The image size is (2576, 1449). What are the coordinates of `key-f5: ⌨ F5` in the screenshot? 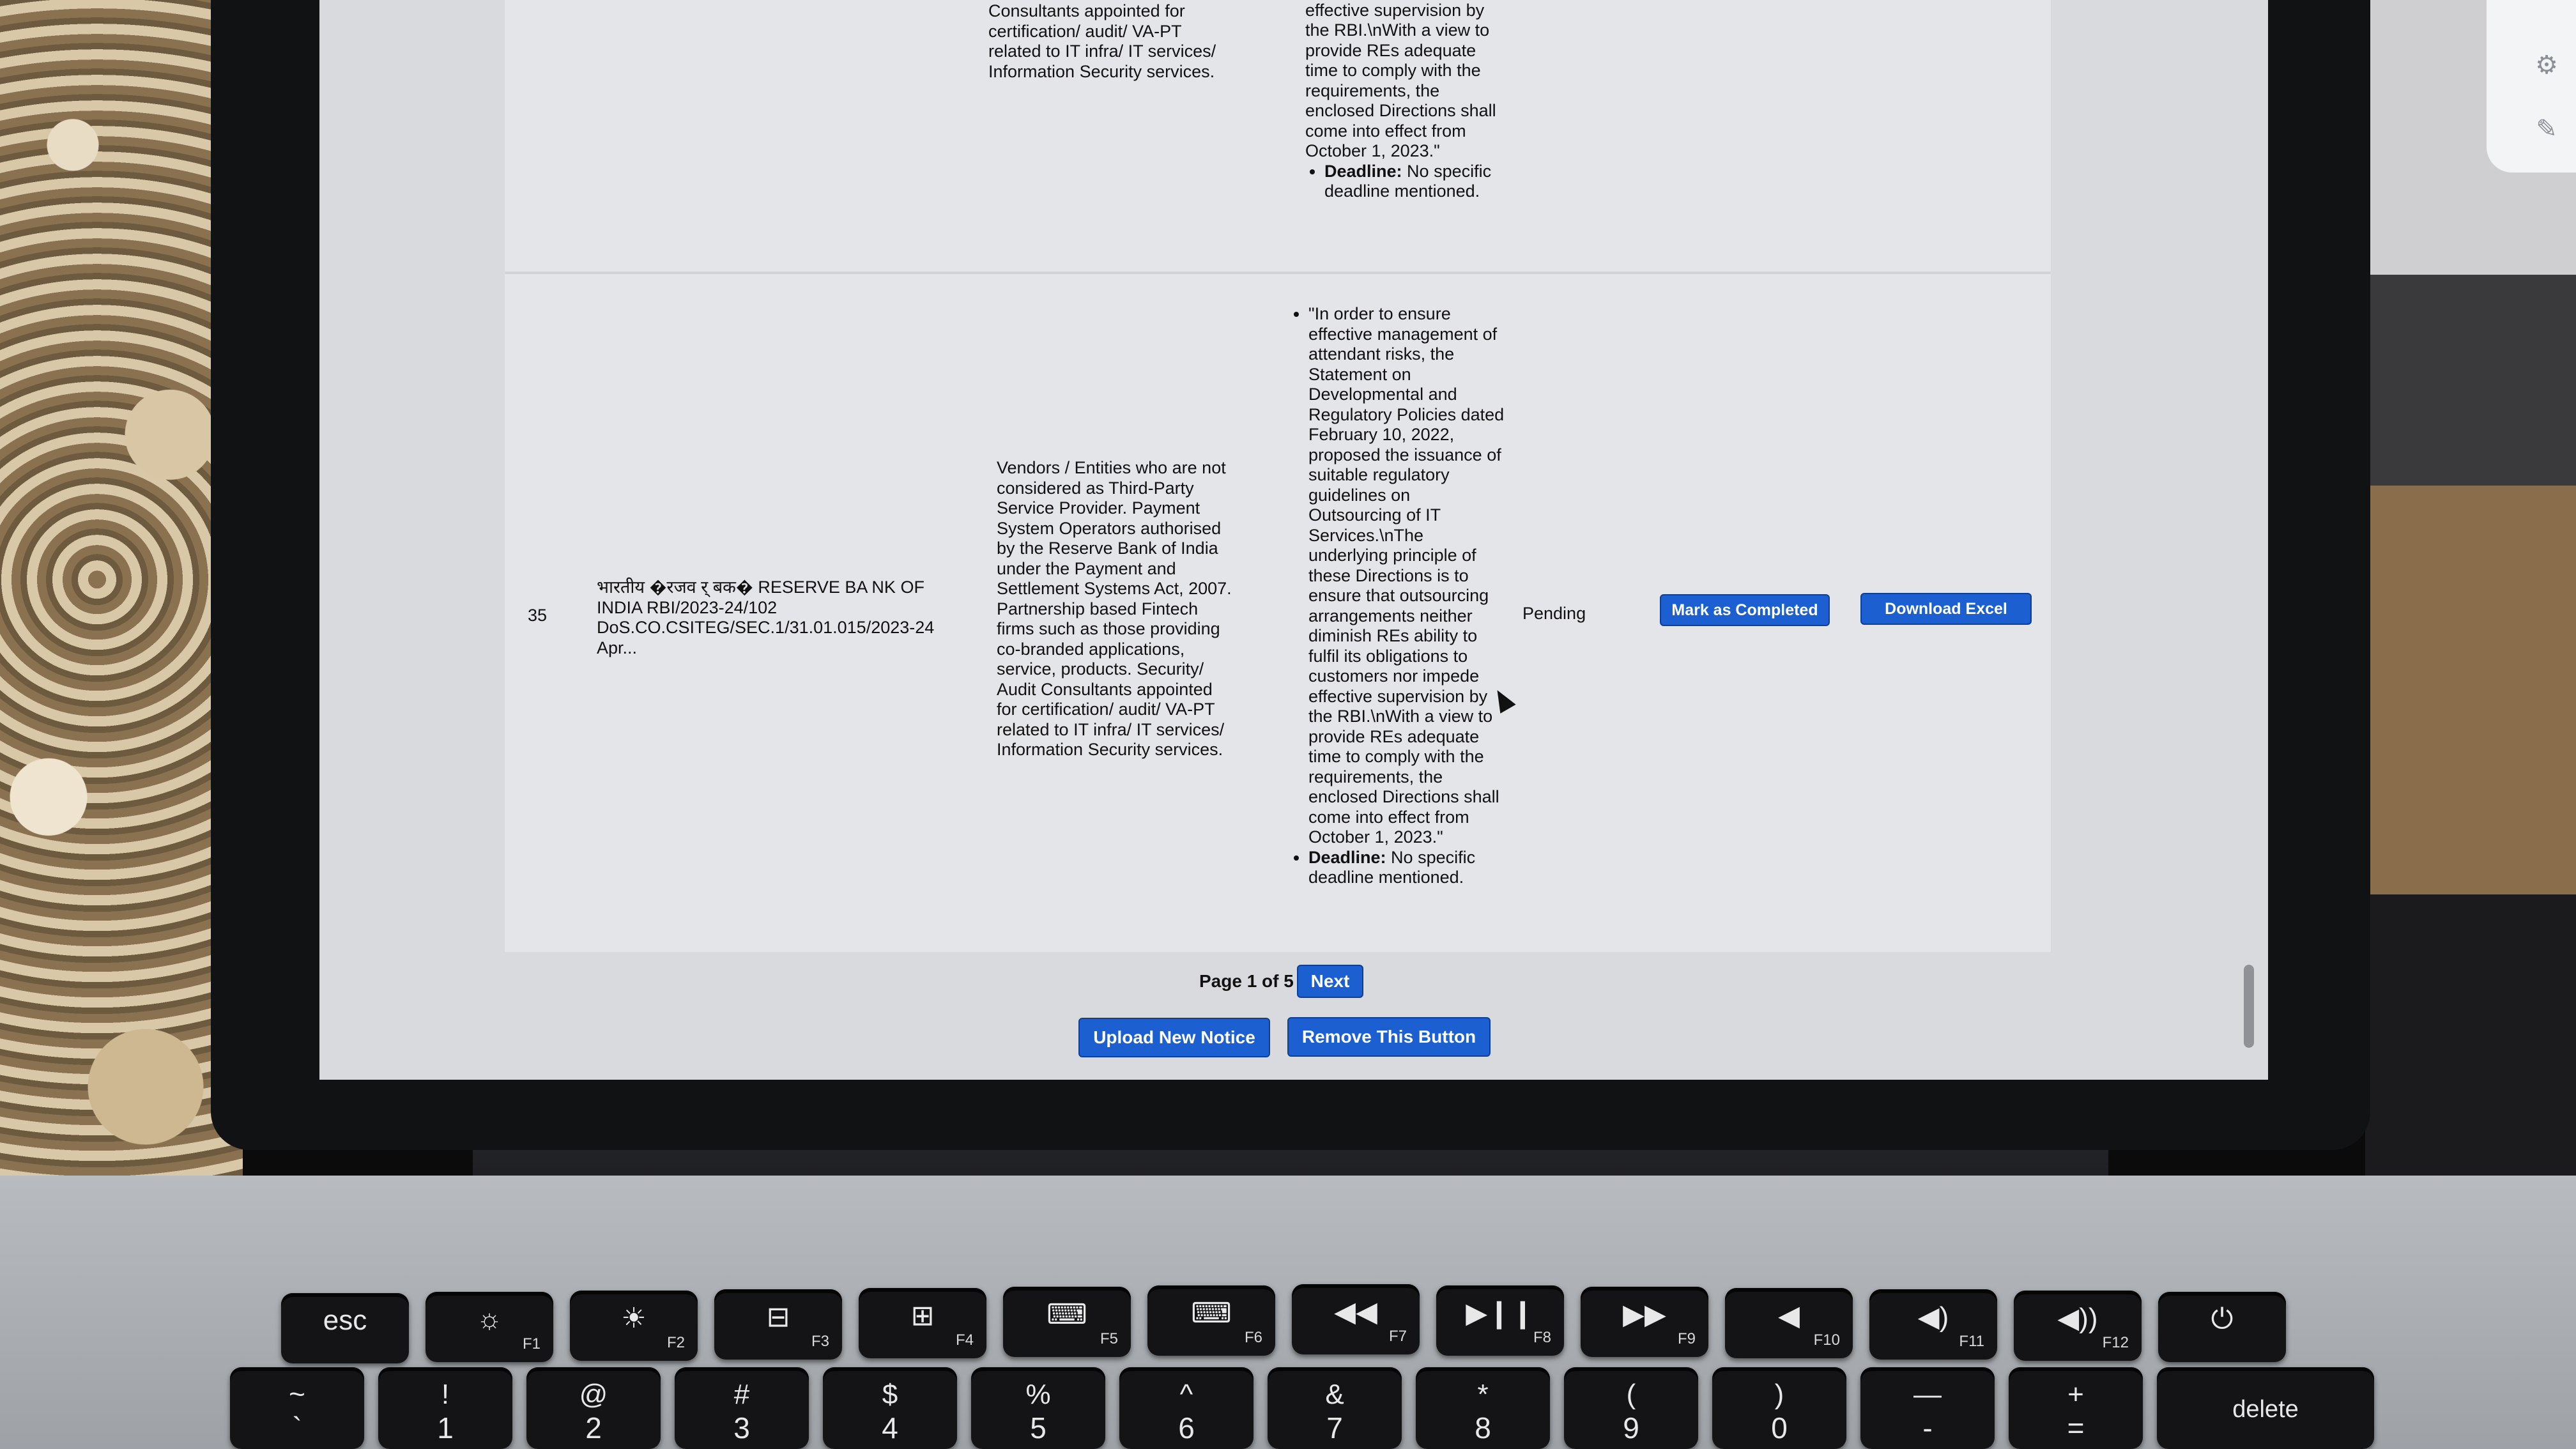 It's located at (1067, 1322).